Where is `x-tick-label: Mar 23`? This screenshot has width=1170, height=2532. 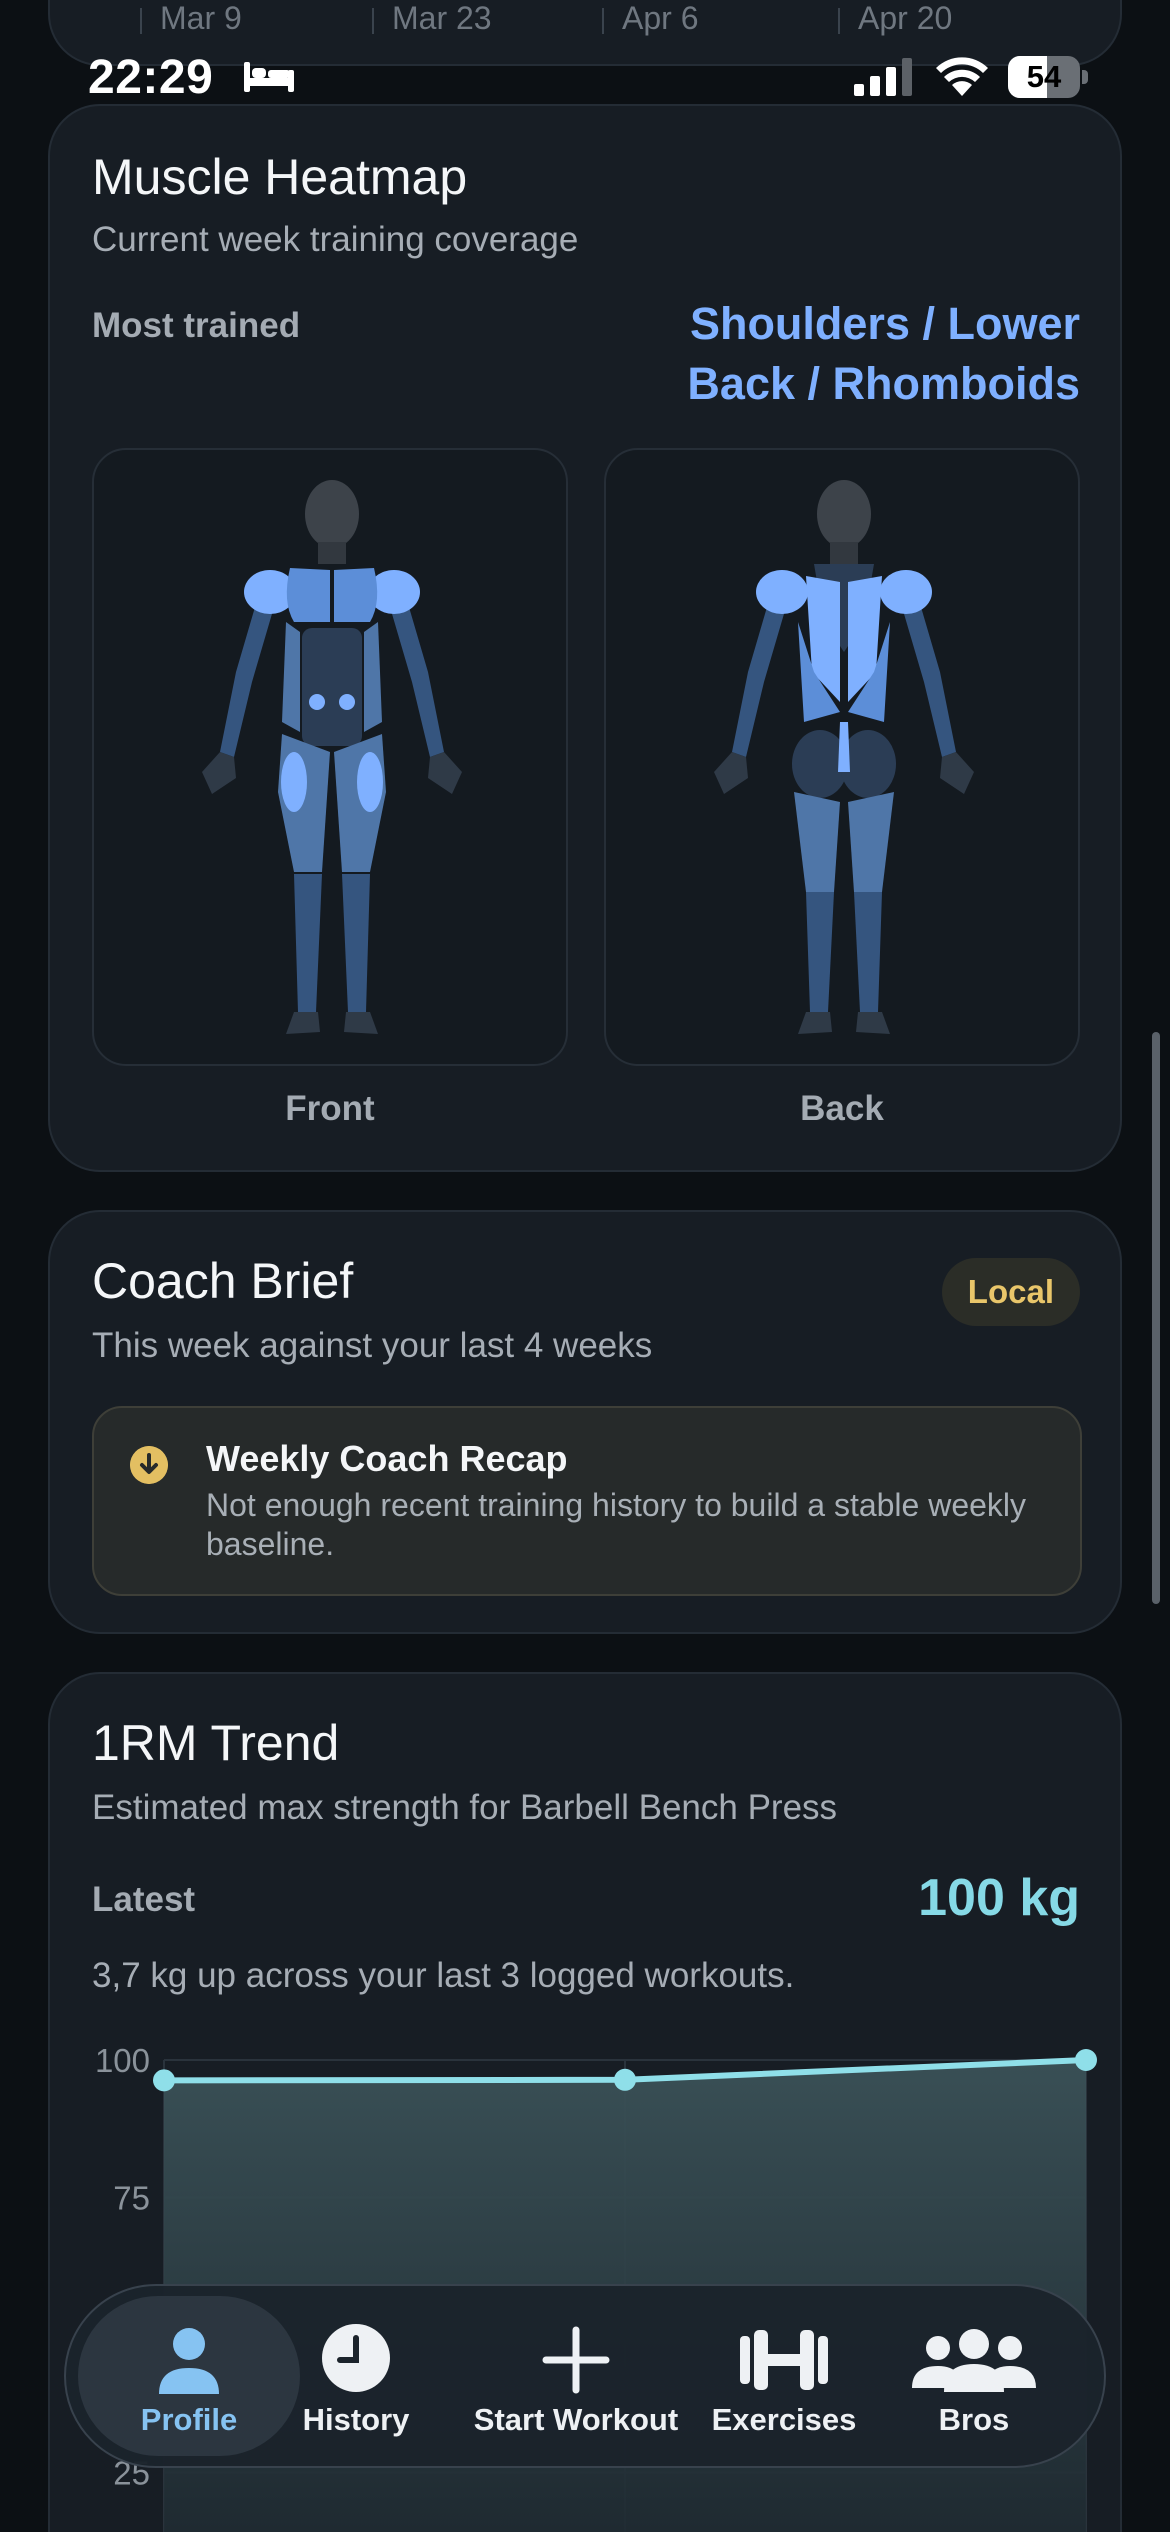 x-tick-label: Mar 23 is located at coordinates (432, 18).